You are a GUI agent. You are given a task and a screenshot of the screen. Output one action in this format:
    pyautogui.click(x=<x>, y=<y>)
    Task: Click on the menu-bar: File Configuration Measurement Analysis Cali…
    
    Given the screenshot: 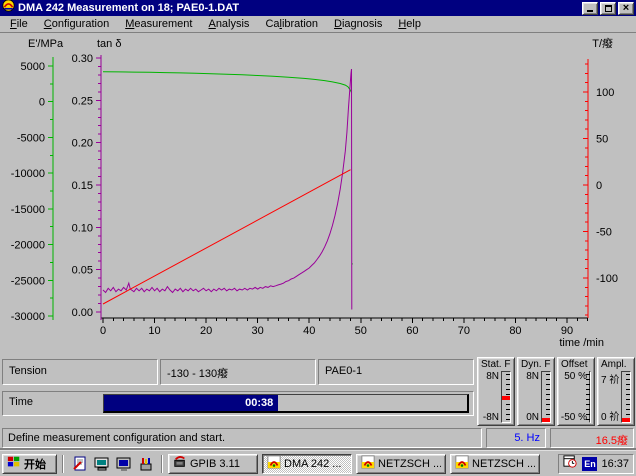 What is the action you would take?
    pyautogui.click(x=318, y=24)
    